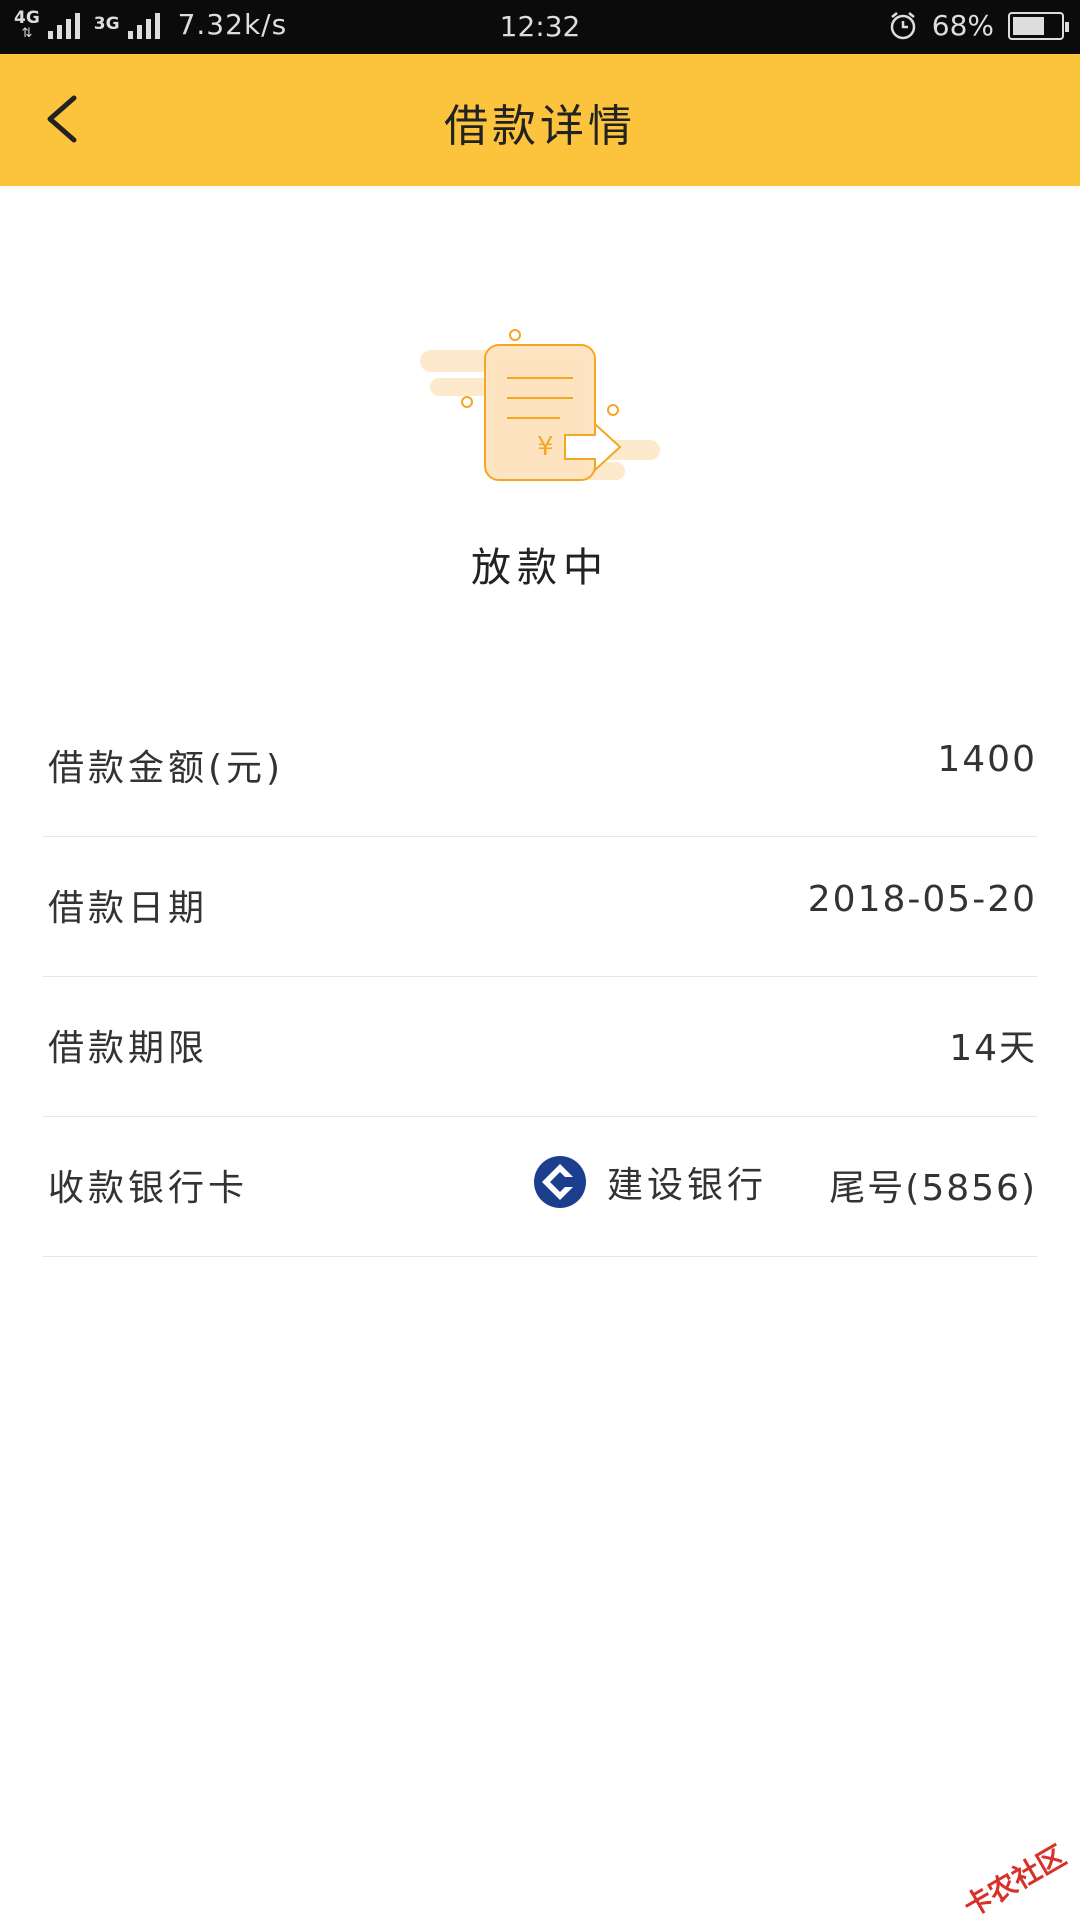 Image resolution: width=1080 pixels, height=1925 pixels. I want to click on loan-term-label: 借款期限, so click(128, 1045).